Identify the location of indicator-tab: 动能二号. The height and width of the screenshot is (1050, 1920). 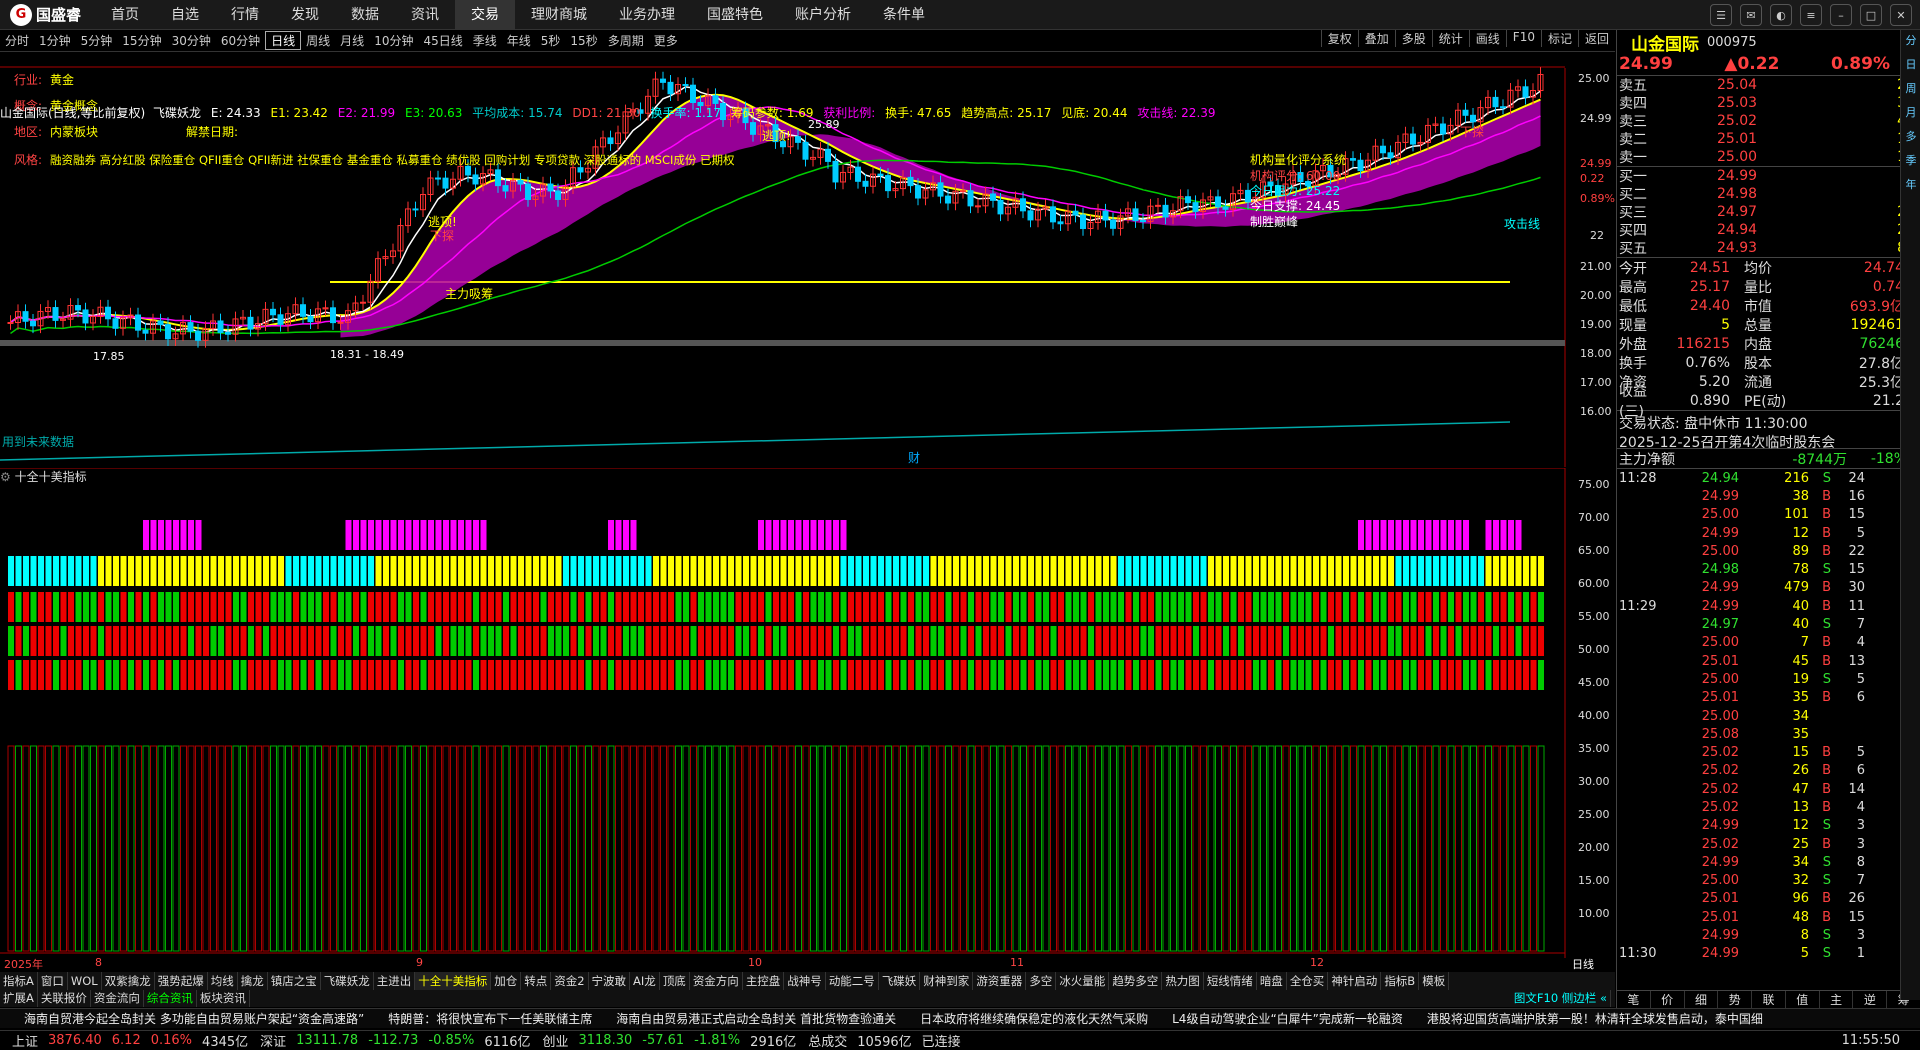
(852, 981).